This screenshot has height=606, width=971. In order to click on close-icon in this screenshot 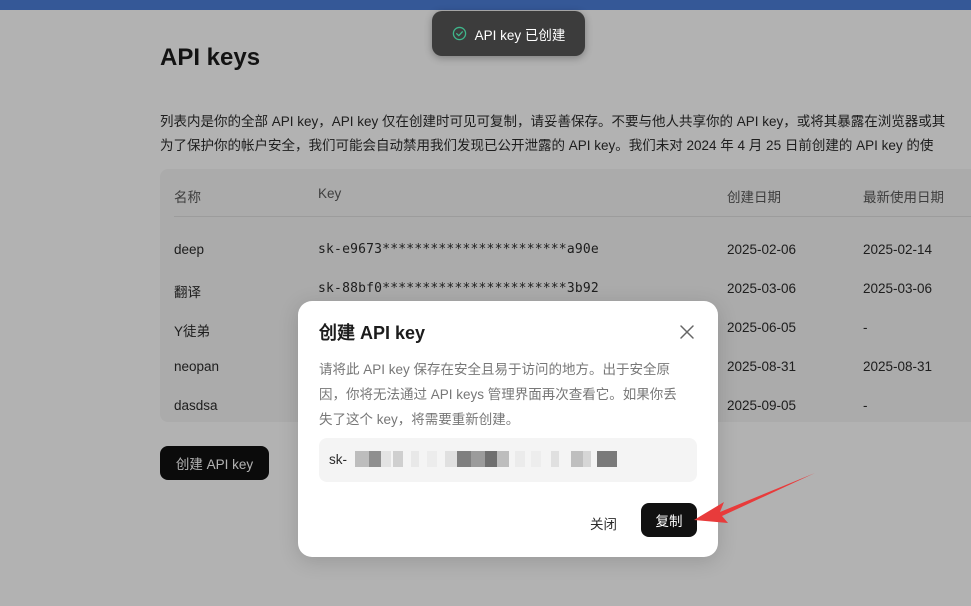, I will do `click(687, 332)`.